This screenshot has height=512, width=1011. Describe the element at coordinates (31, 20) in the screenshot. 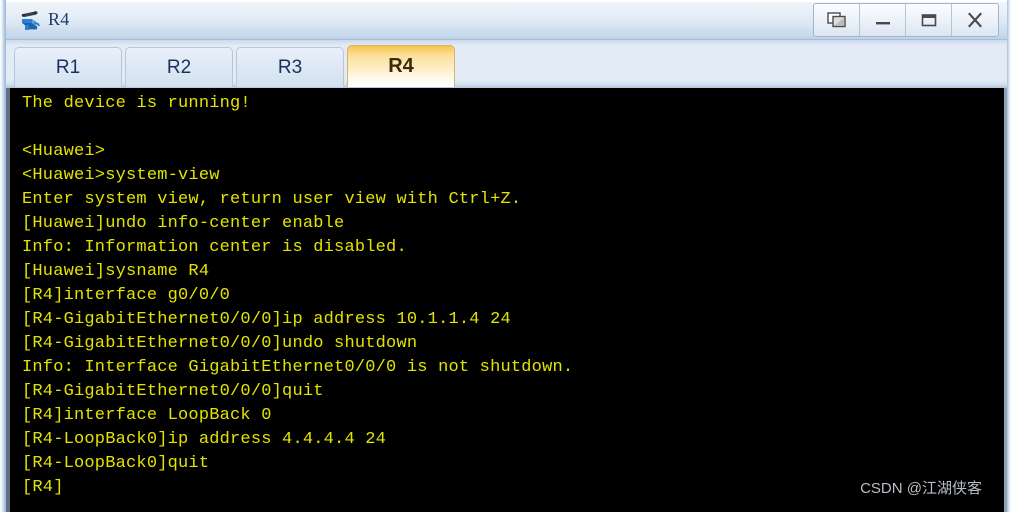

I see `router-device-icon` at that location.